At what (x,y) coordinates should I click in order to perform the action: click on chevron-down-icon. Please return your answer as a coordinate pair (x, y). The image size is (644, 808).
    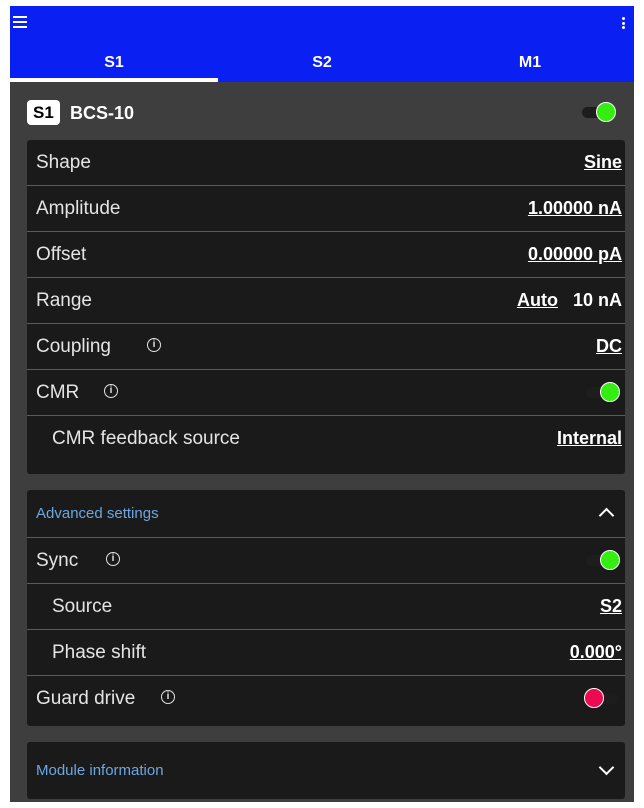
    Looking at the image, I should click on (606, 767).